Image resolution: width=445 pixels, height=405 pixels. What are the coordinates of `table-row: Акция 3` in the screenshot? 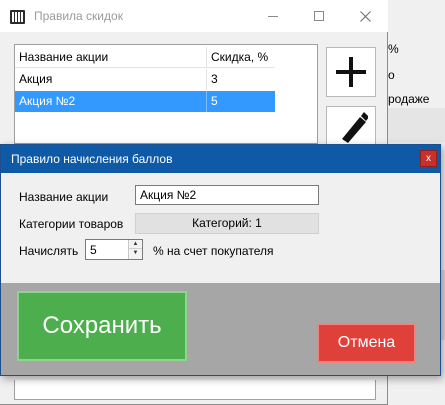 It's located at (145, 79).